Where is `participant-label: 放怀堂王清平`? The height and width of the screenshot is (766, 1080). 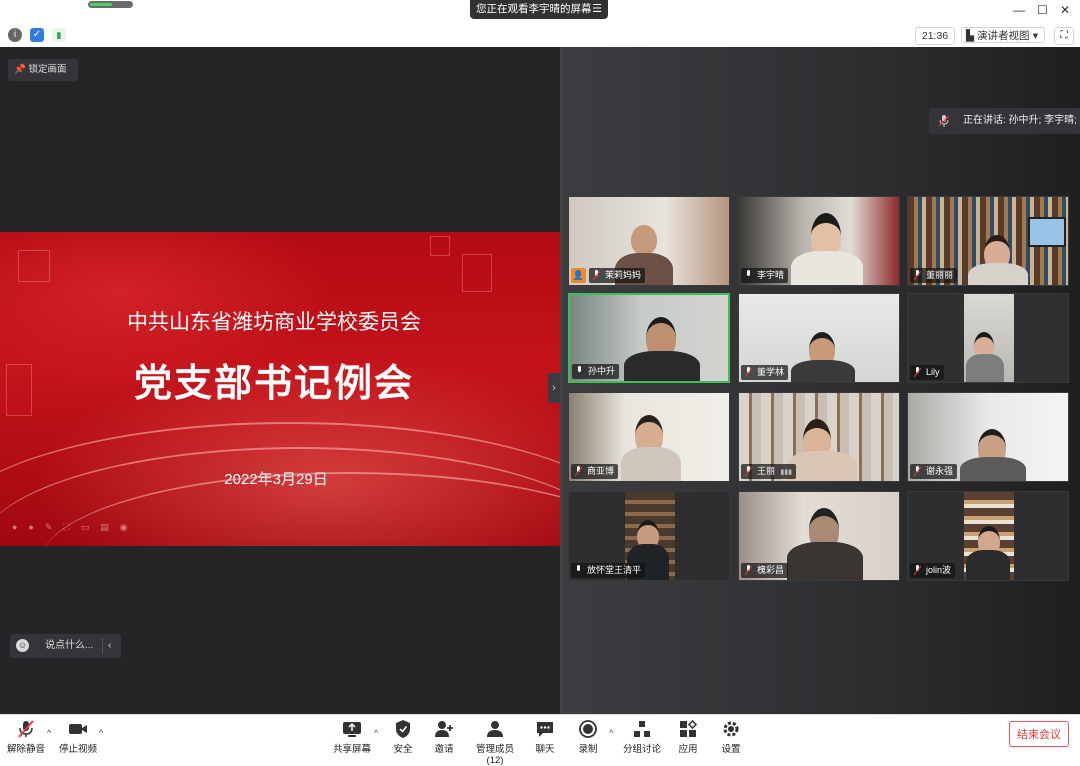
participant-label: 放怀堂王清平 is located at coordinates (608, 570).